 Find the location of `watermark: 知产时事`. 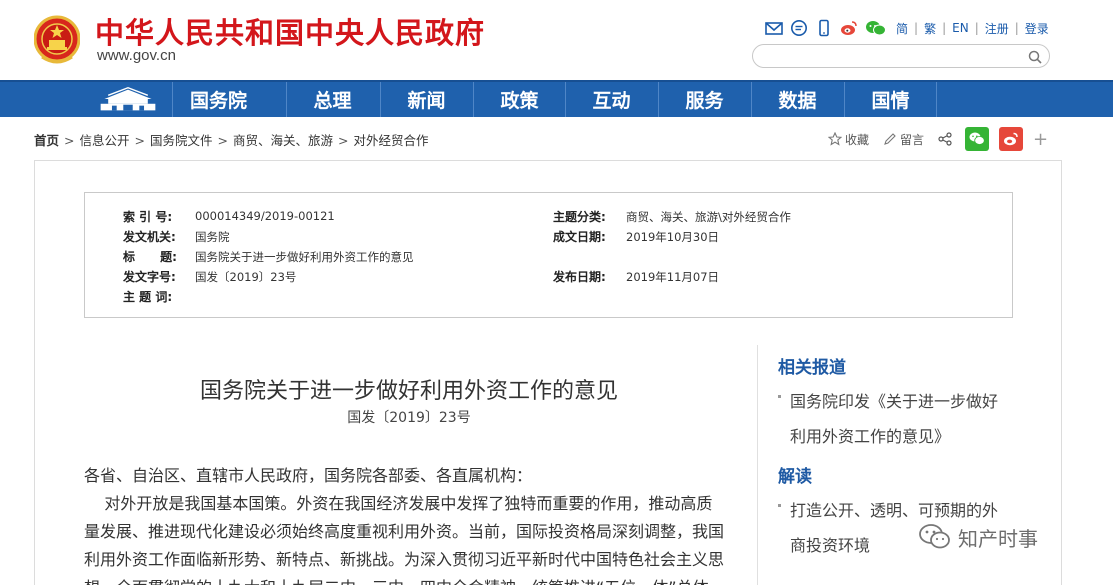

watermark: 知产时事 is located at coordinates (978, 537).